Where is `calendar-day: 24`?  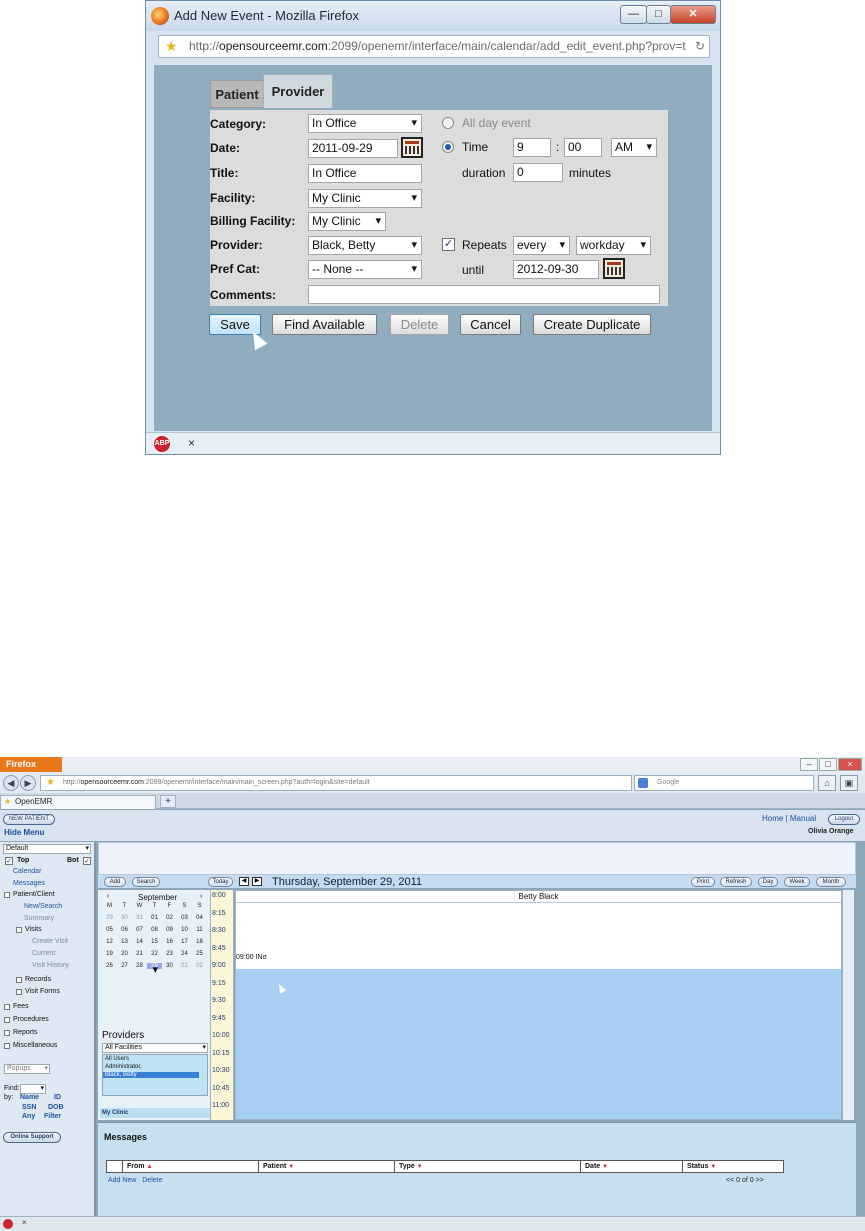 calendar-day: 24 is located at coordinates (184, 954).